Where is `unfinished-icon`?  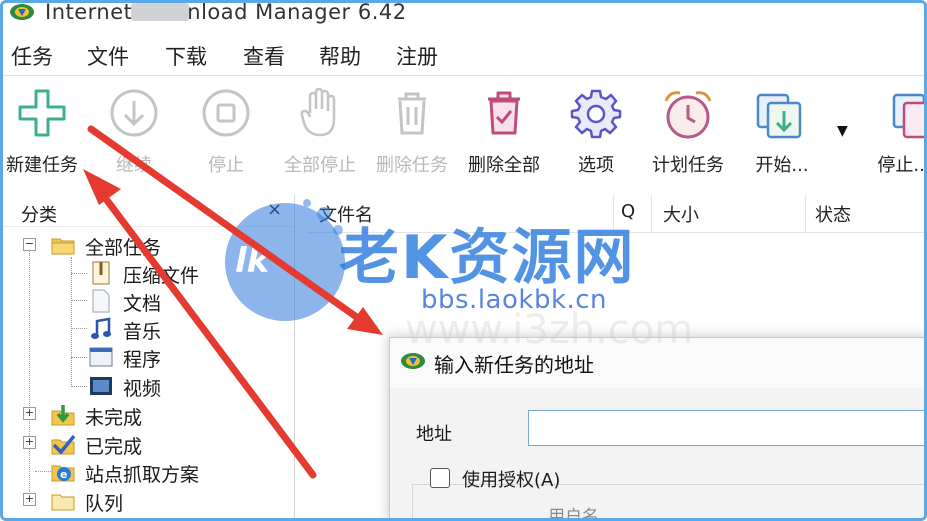 unfinished-icon is located at coordinates (63, 415).